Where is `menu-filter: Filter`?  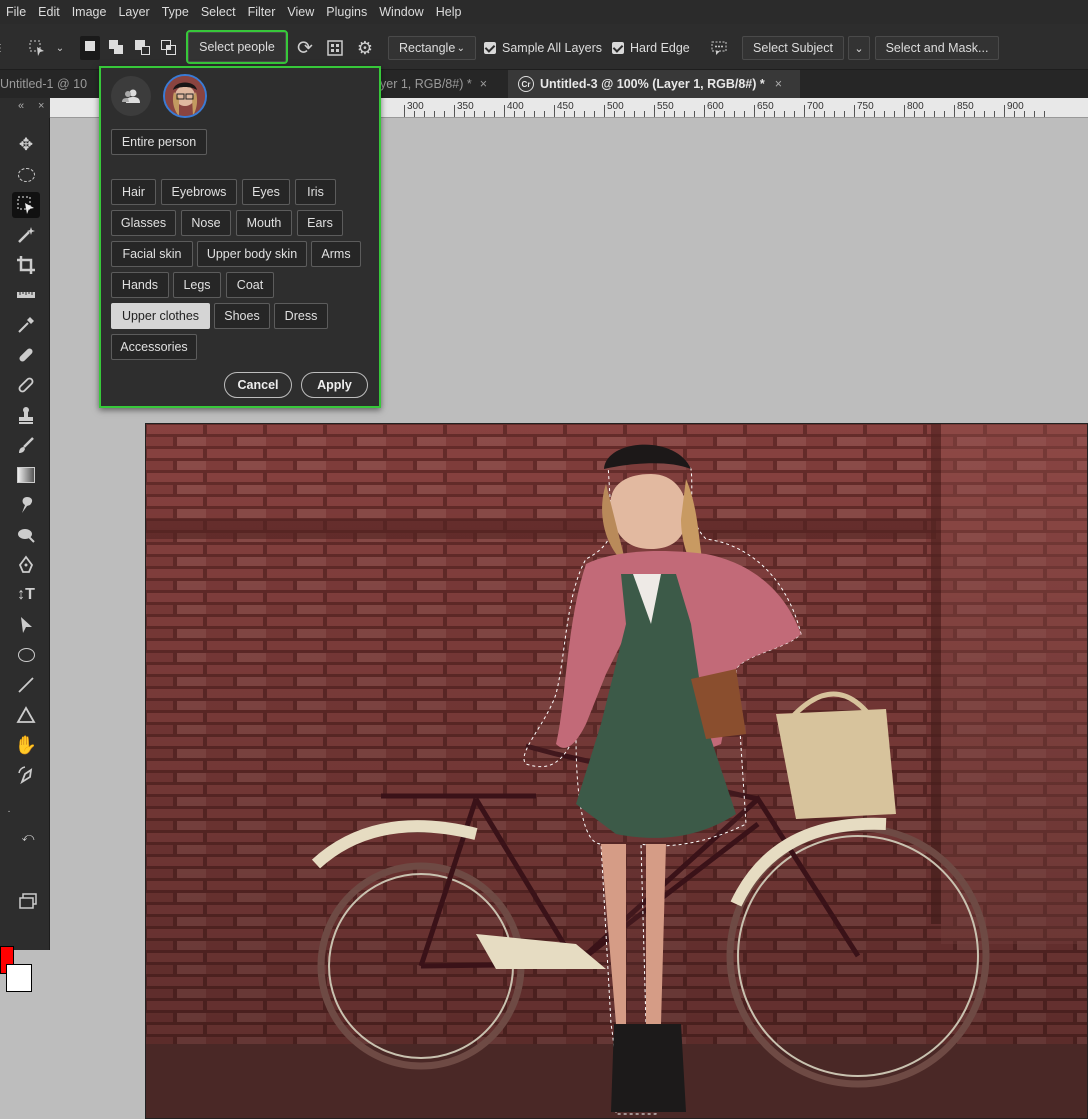 menu-filter: Filter is located at coordinates (262, 12).